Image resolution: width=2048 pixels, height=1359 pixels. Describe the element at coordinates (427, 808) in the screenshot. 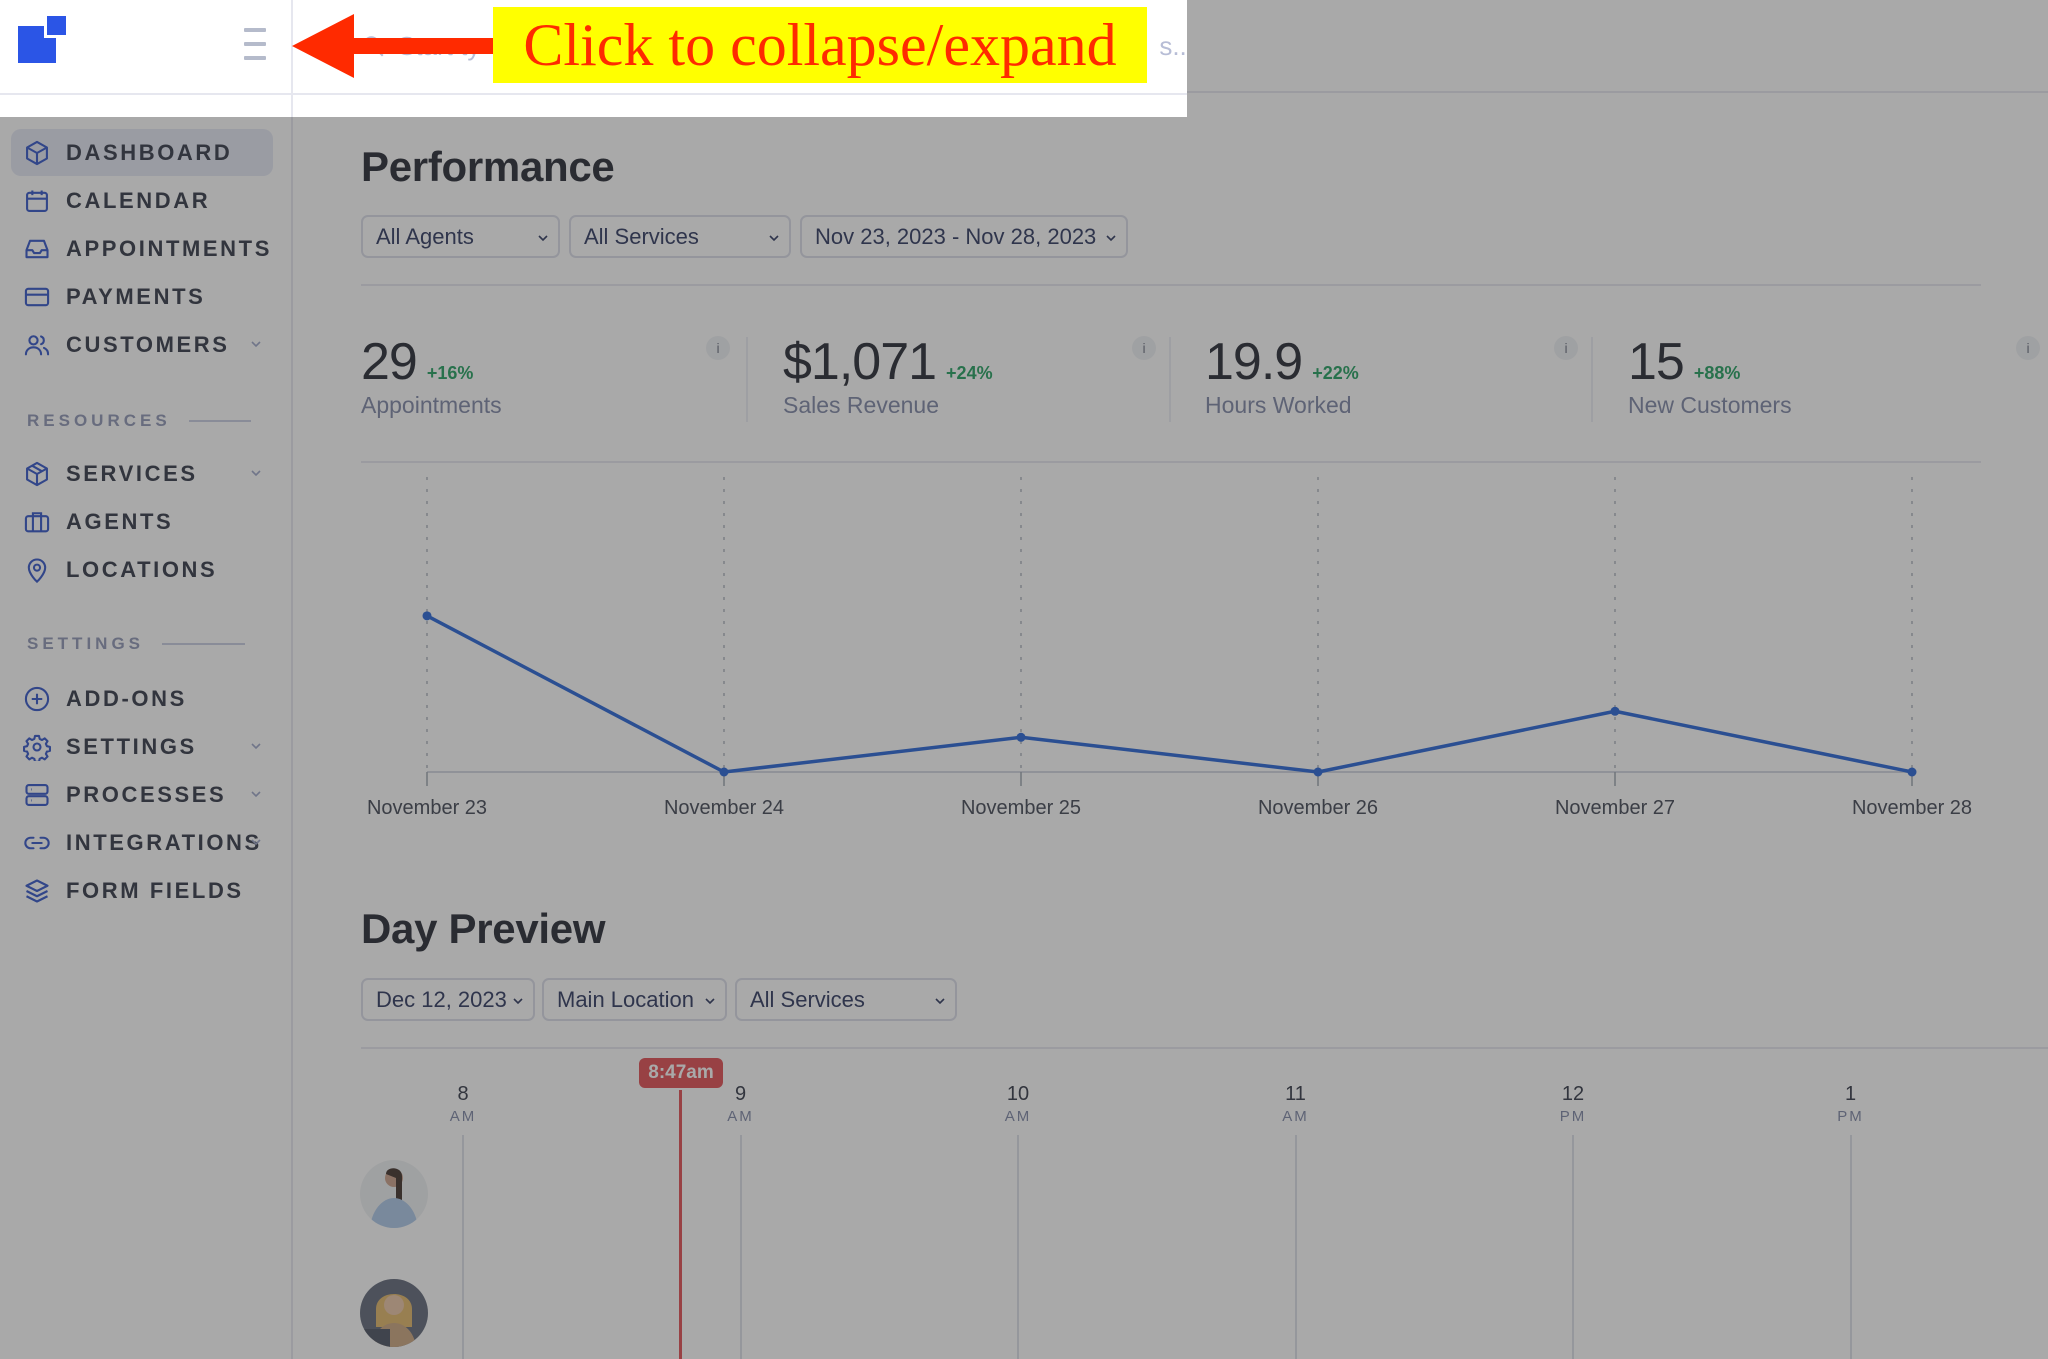

I see `x-tick-label: November 23` at that location.